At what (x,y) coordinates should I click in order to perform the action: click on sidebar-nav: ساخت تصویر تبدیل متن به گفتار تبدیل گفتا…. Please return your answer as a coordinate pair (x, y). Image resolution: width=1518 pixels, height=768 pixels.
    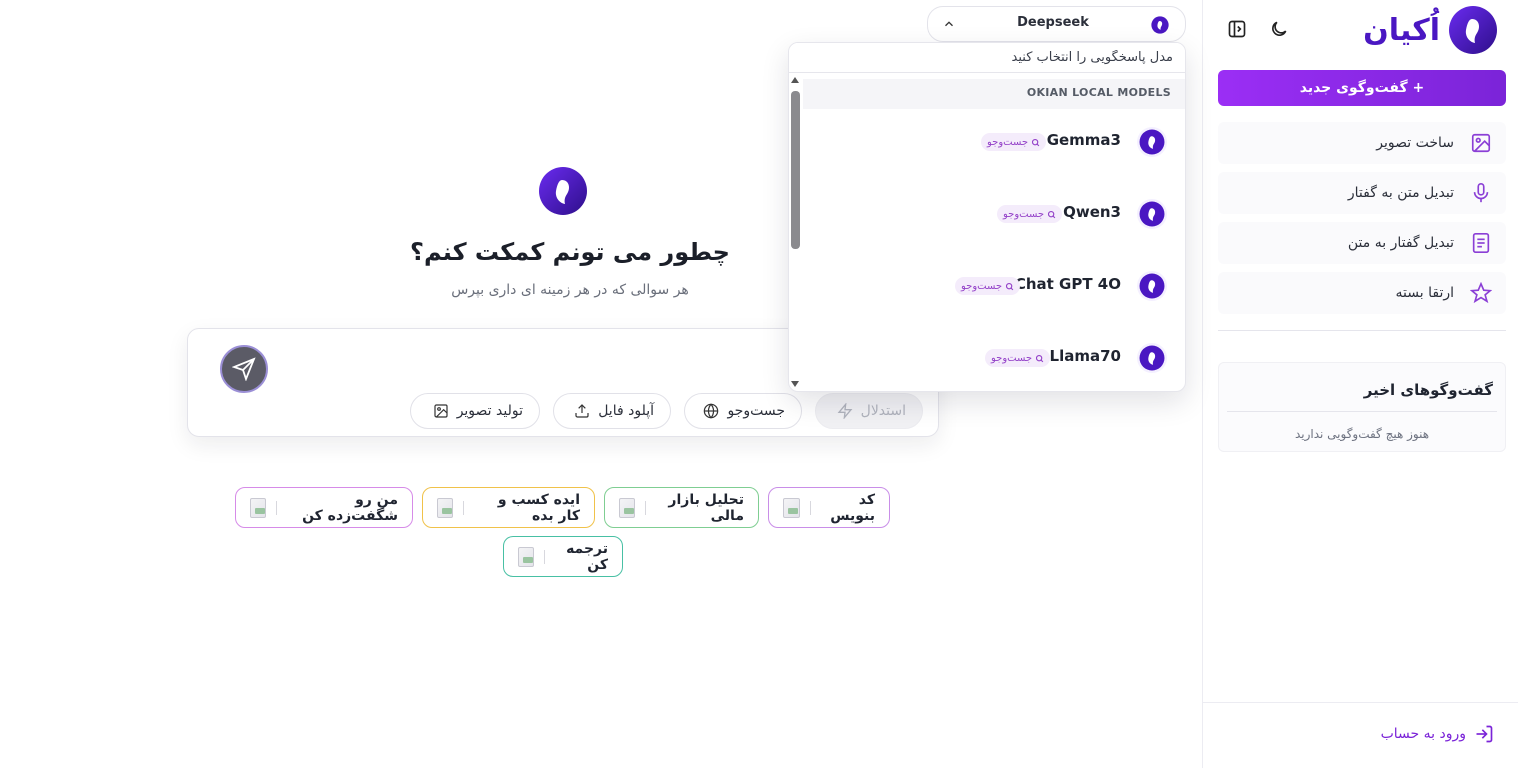
    Looking at the image, I should click on (1362, 222).